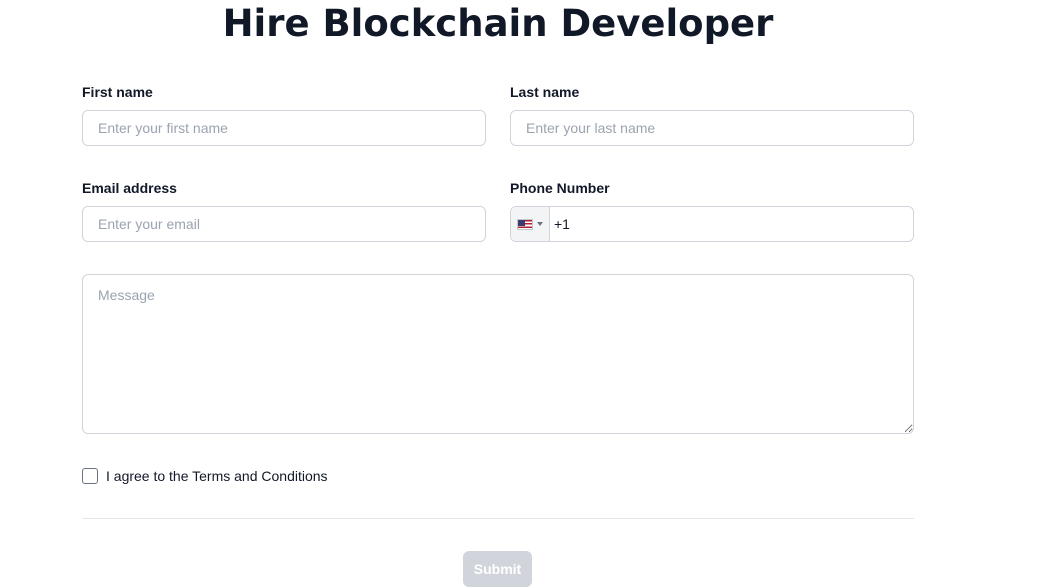 The width and height of the screenshot is (1049, 588). What do you see at coordinates (129, 188) in the screenshot?
I see `email-label: Email address` at bounding box center [129, 188].